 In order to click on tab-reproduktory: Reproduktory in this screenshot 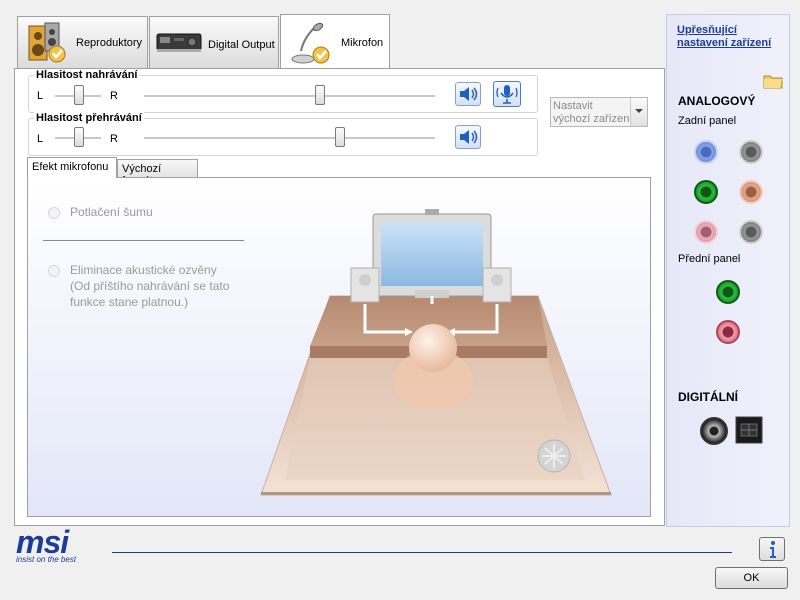, I will do `click(82, 42)`.